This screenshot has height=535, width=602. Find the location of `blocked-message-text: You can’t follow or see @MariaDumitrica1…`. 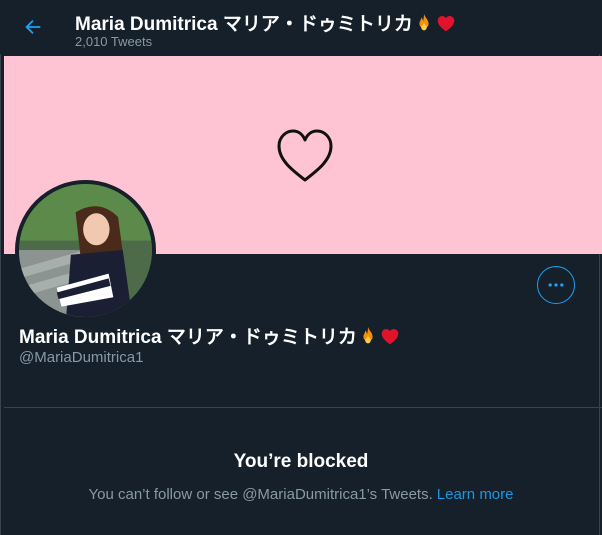

blocked-message-text: You can’t follow or see @MariaDumitrica1… is located at coordinates (260, 494).